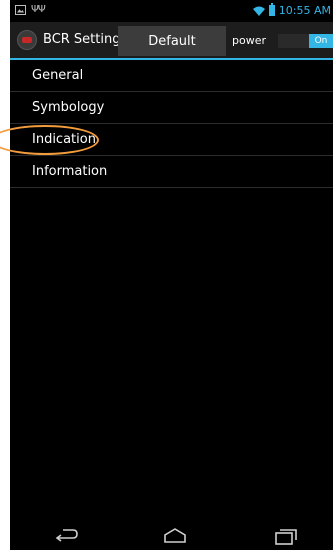  I want to click on menu-item-general: General, so click(171, 76).